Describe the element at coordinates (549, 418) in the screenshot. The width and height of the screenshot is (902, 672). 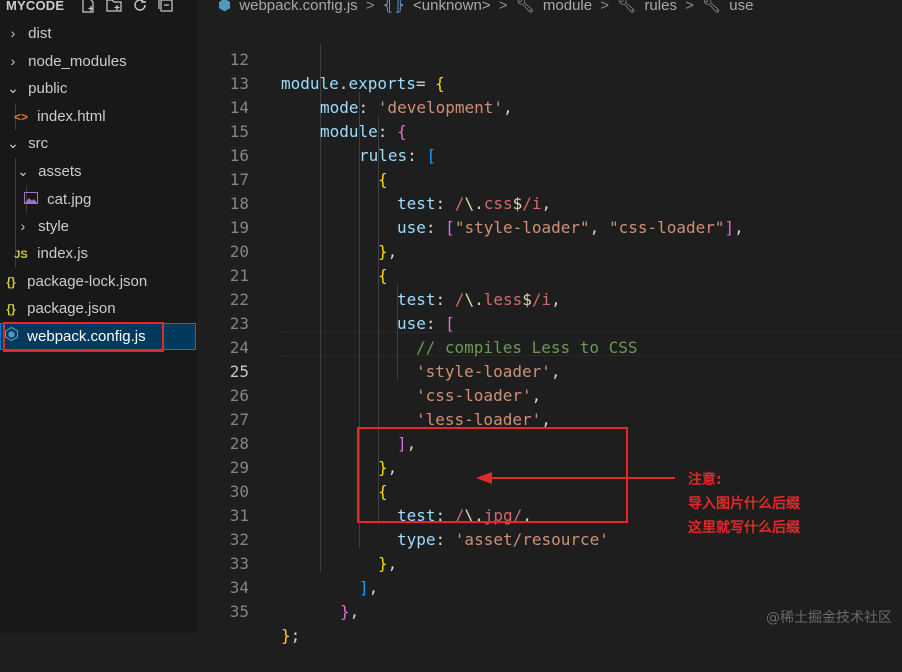
I see `code-line: 27 ],` at that location.